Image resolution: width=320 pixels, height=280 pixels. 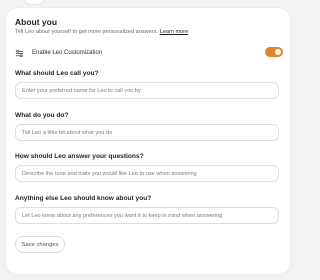 I want to click on customization-label: Enable Leo Customization, so click(x=67, y=53).